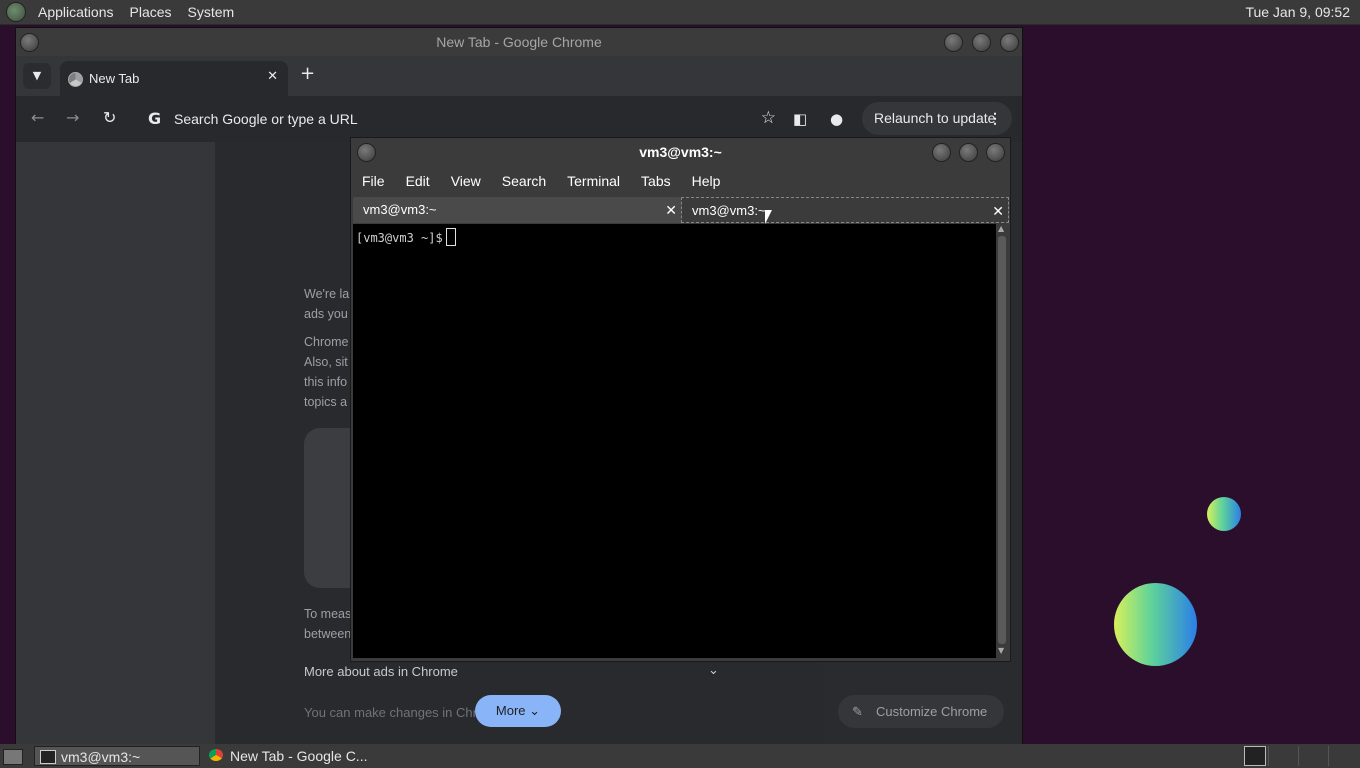  Describe the element at coordinates (76, 12) in the screenshot. I see `menu-applications: Applications` at that location.